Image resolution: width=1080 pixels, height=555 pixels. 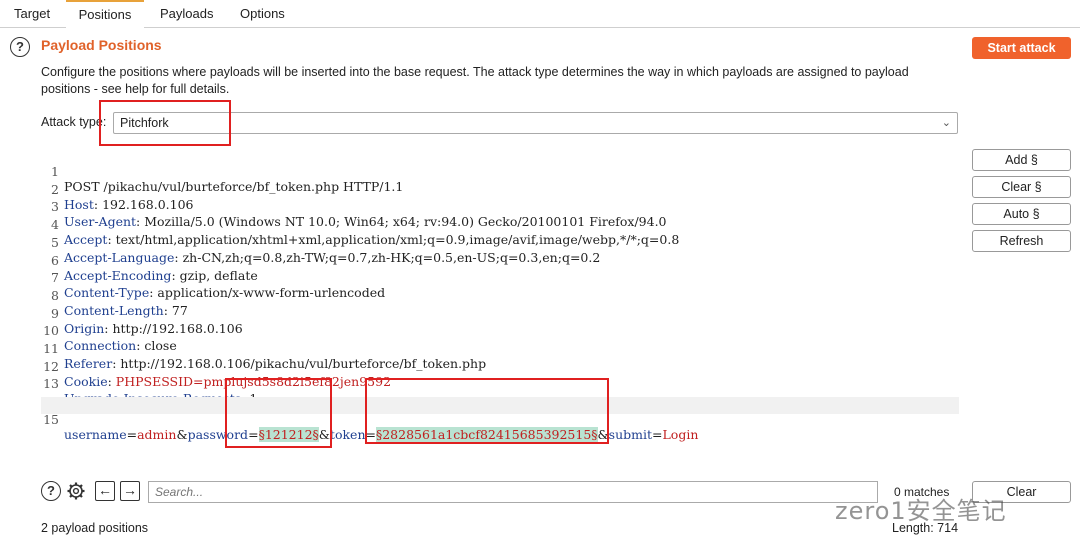 What do you see at coordinates (925, 528) in the screenshot?
I see `request-length: Length: 714` at bounding box center [925, 528].